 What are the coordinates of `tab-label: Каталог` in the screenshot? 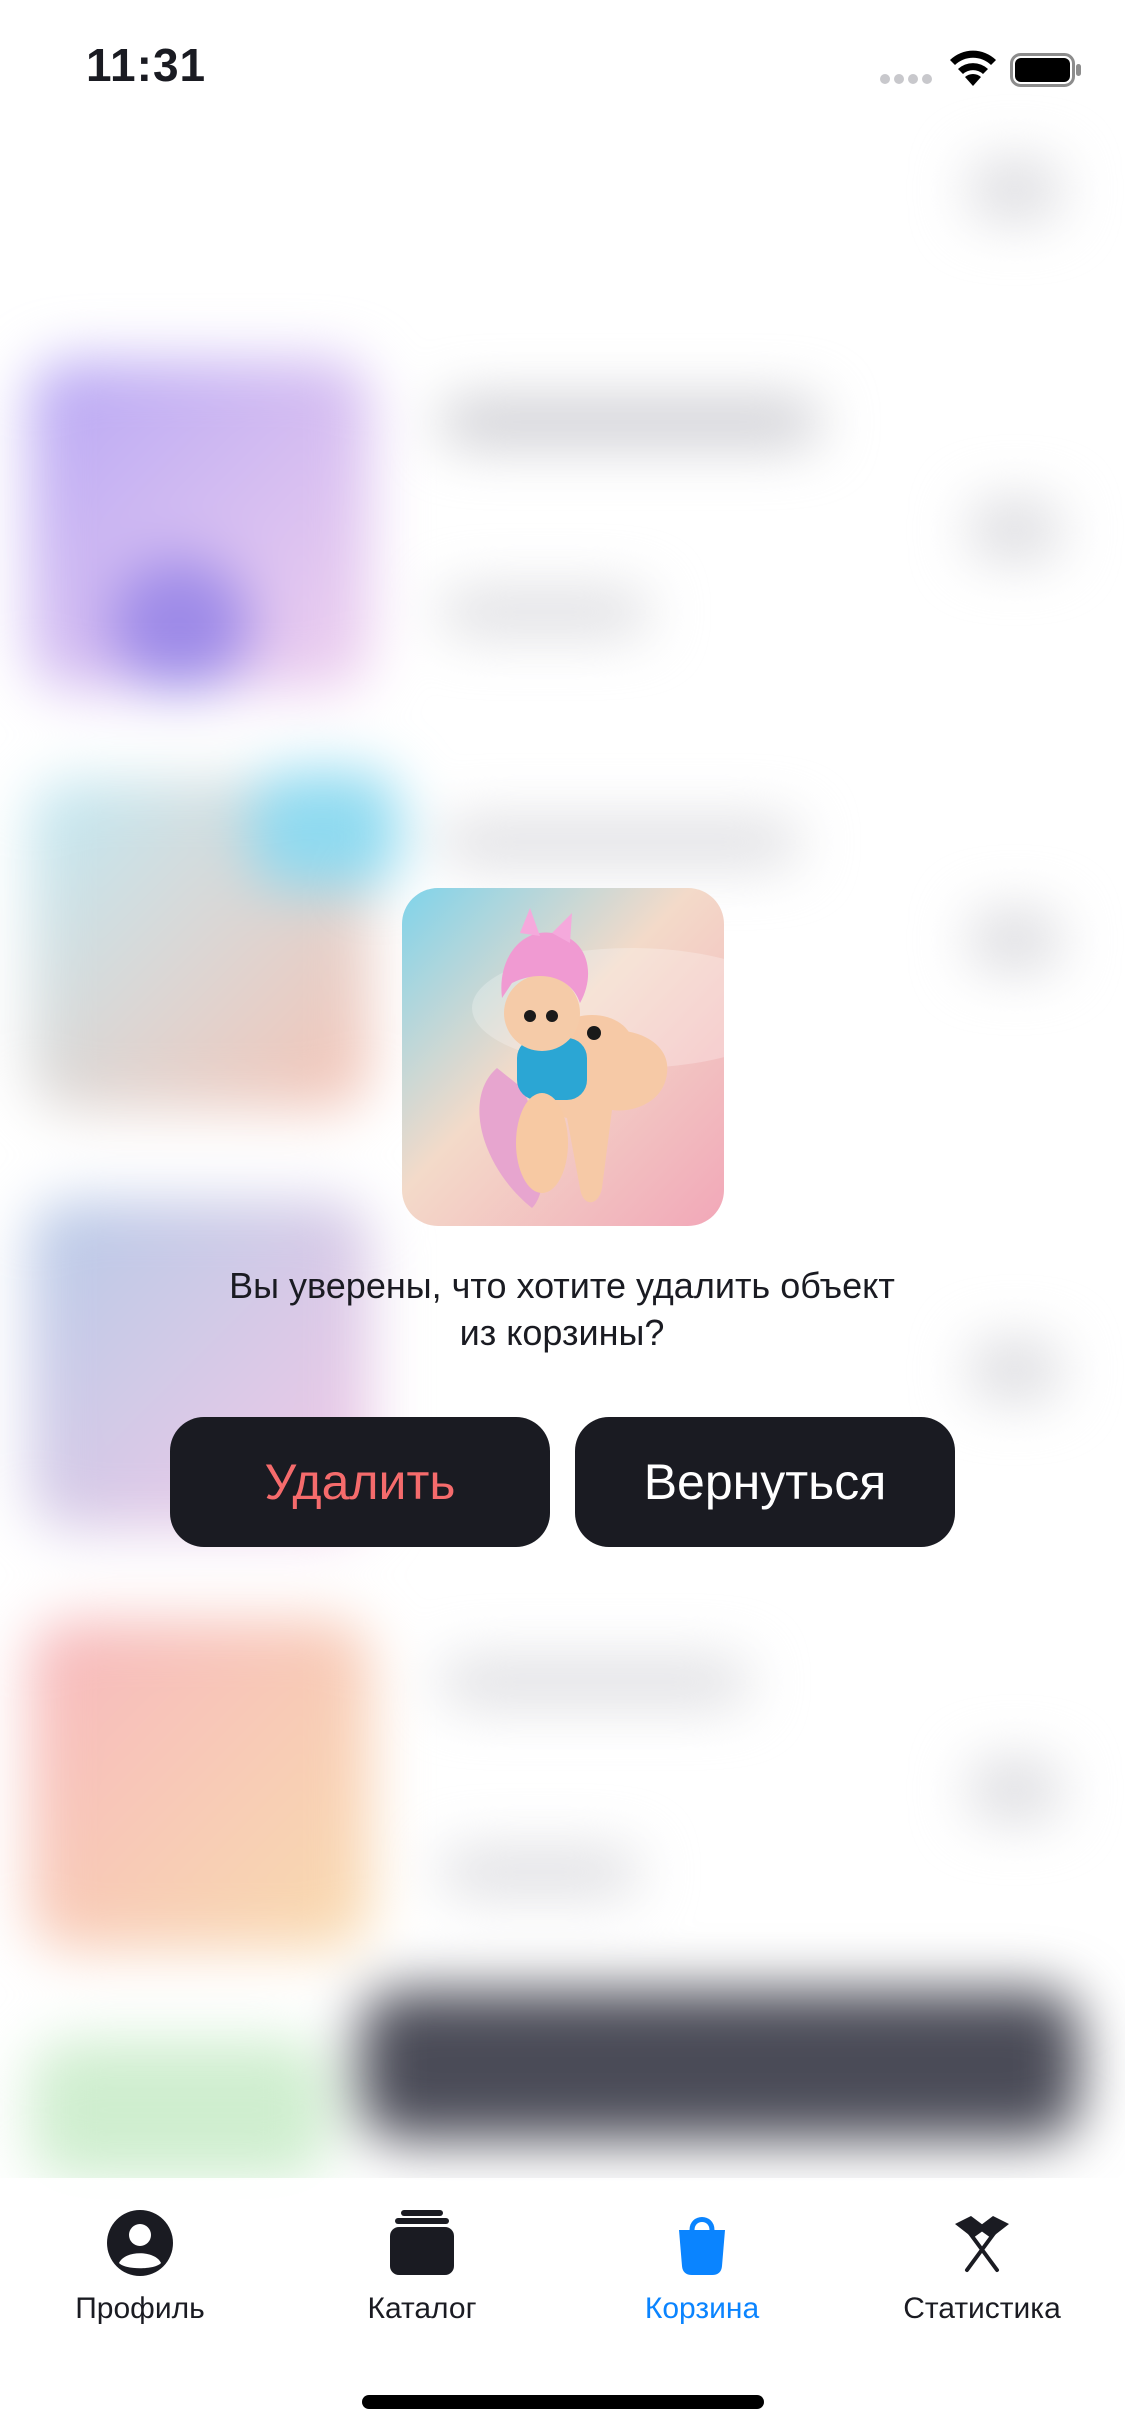 It's located at (422, 2308).